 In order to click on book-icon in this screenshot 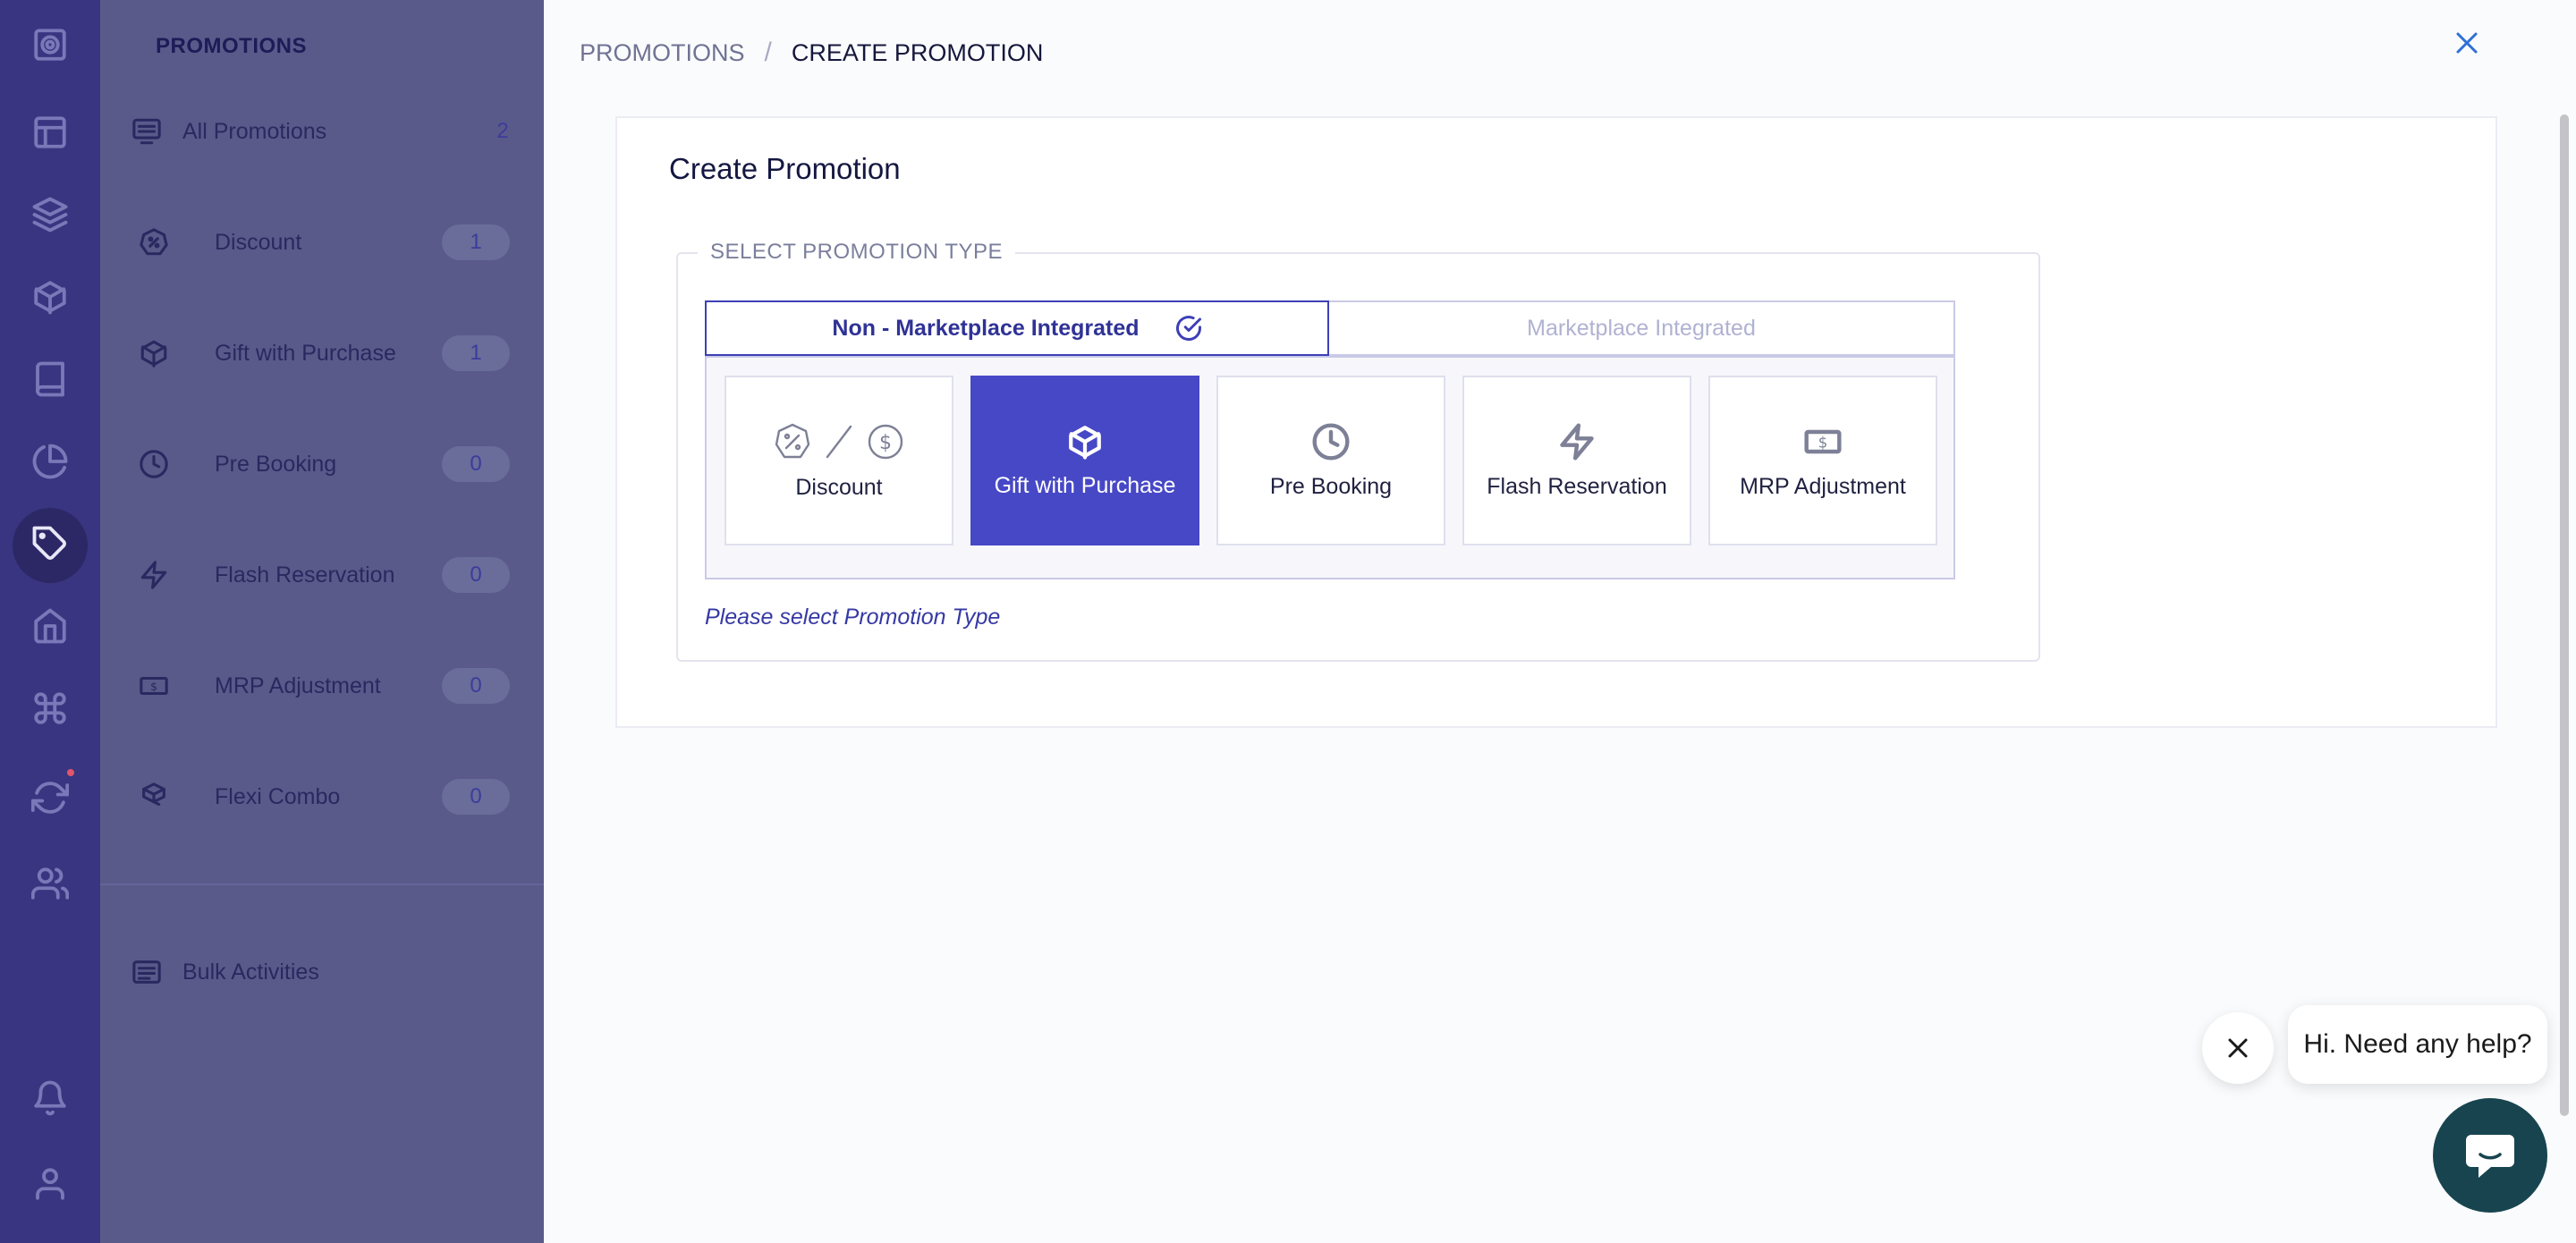, I will do `click(50, 379)`.